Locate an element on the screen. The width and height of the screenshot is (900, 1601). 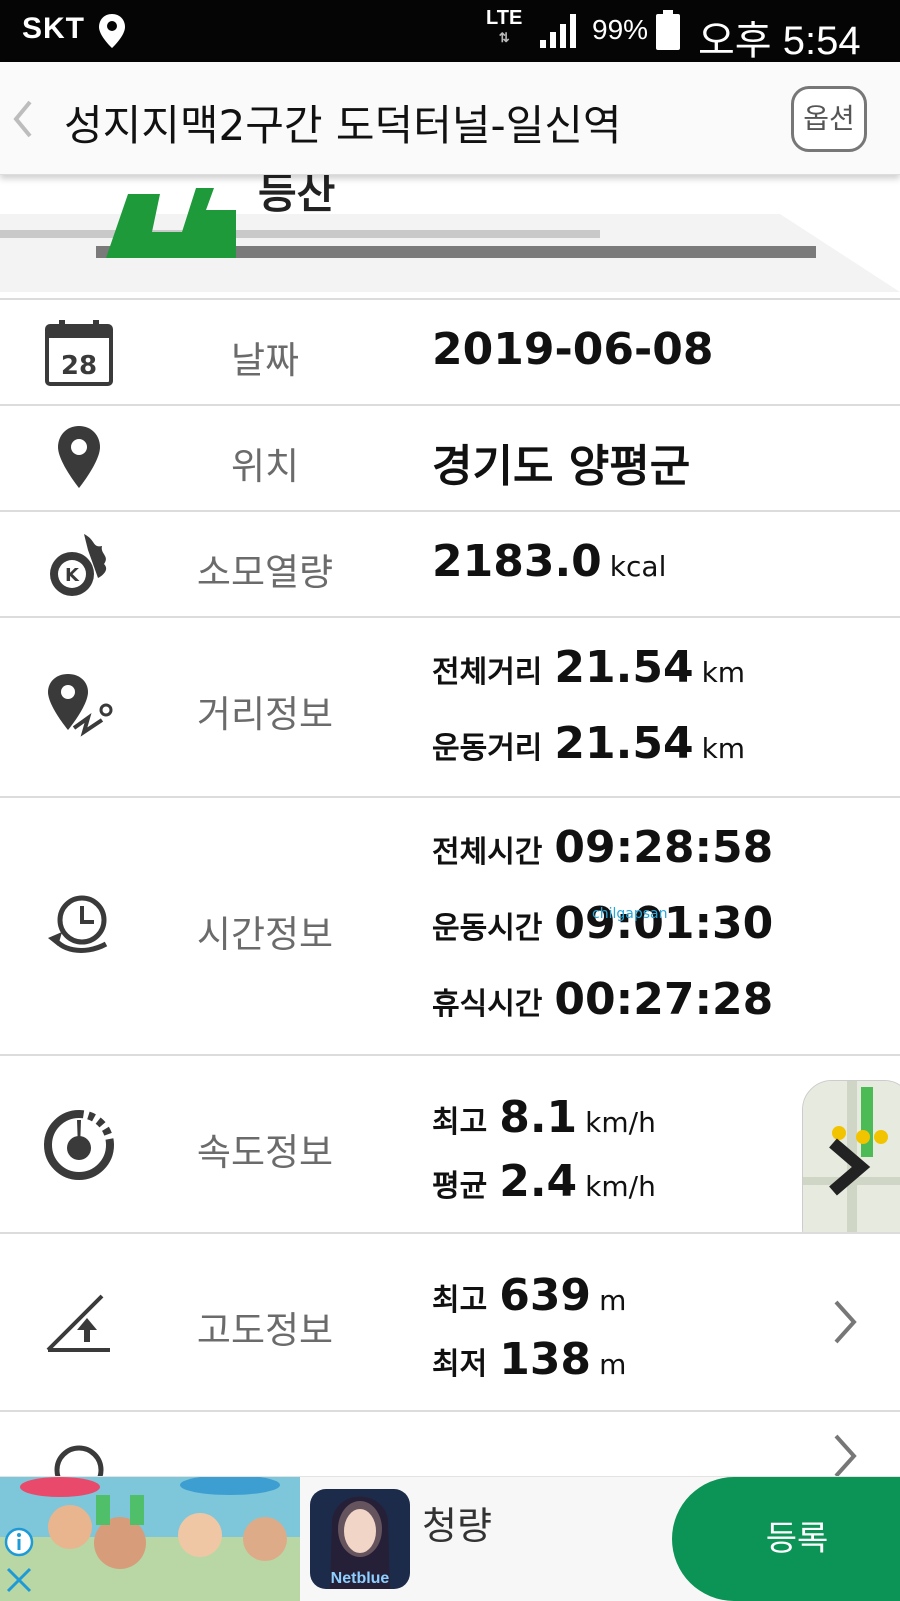
location-label: 위치 is located at coordinates (265, 466).